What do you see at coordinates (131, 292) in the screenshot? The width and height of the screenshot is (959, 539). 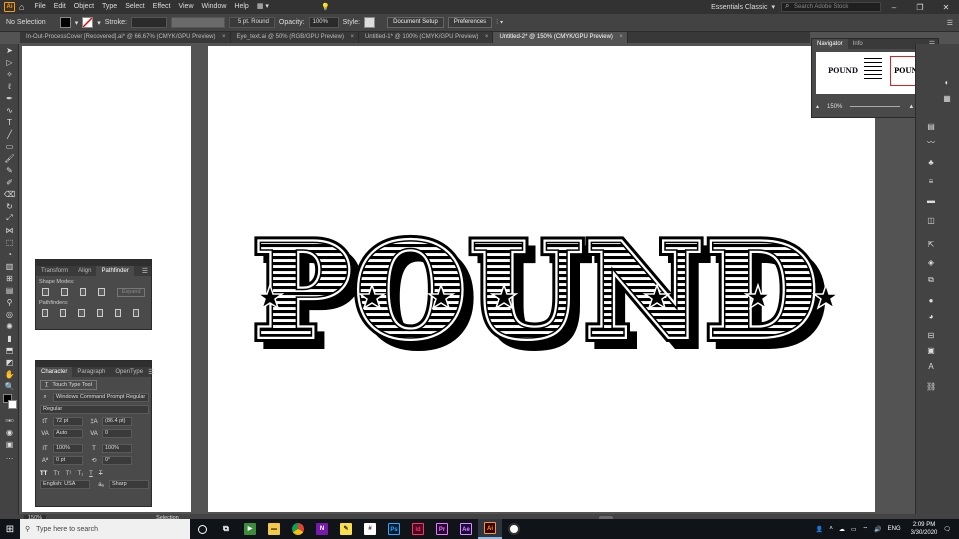 I see `expand-button: Expand` at bounding box center [131, 292].